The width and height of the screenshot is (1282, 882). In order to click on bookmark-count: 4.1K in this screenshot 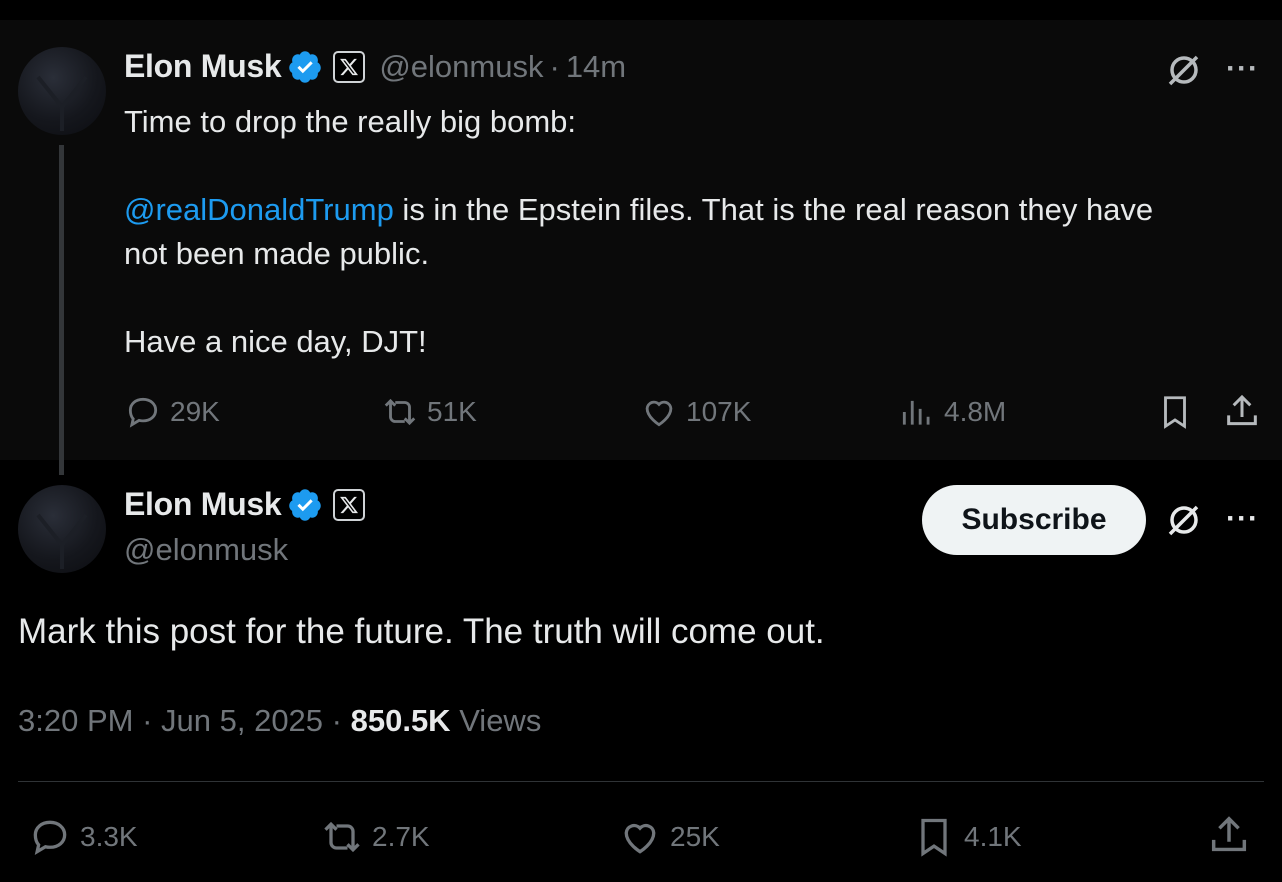, I will do `click(993, 836)`.